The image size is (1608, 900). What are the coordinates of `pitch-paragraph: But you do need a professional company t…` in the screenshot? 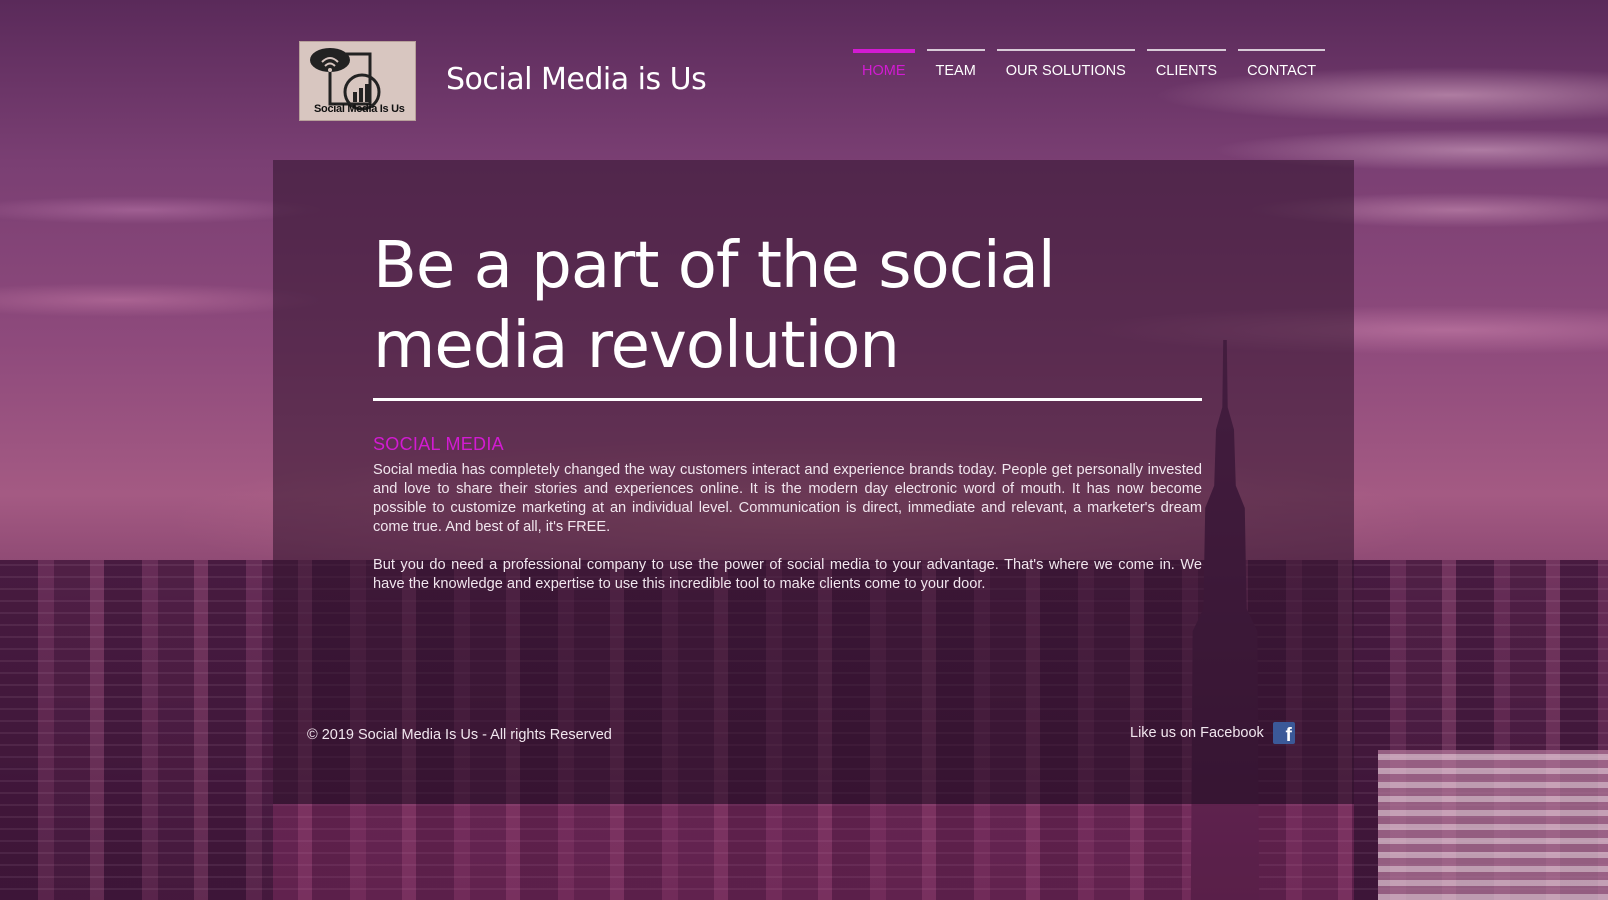 It's located at (787, 574).